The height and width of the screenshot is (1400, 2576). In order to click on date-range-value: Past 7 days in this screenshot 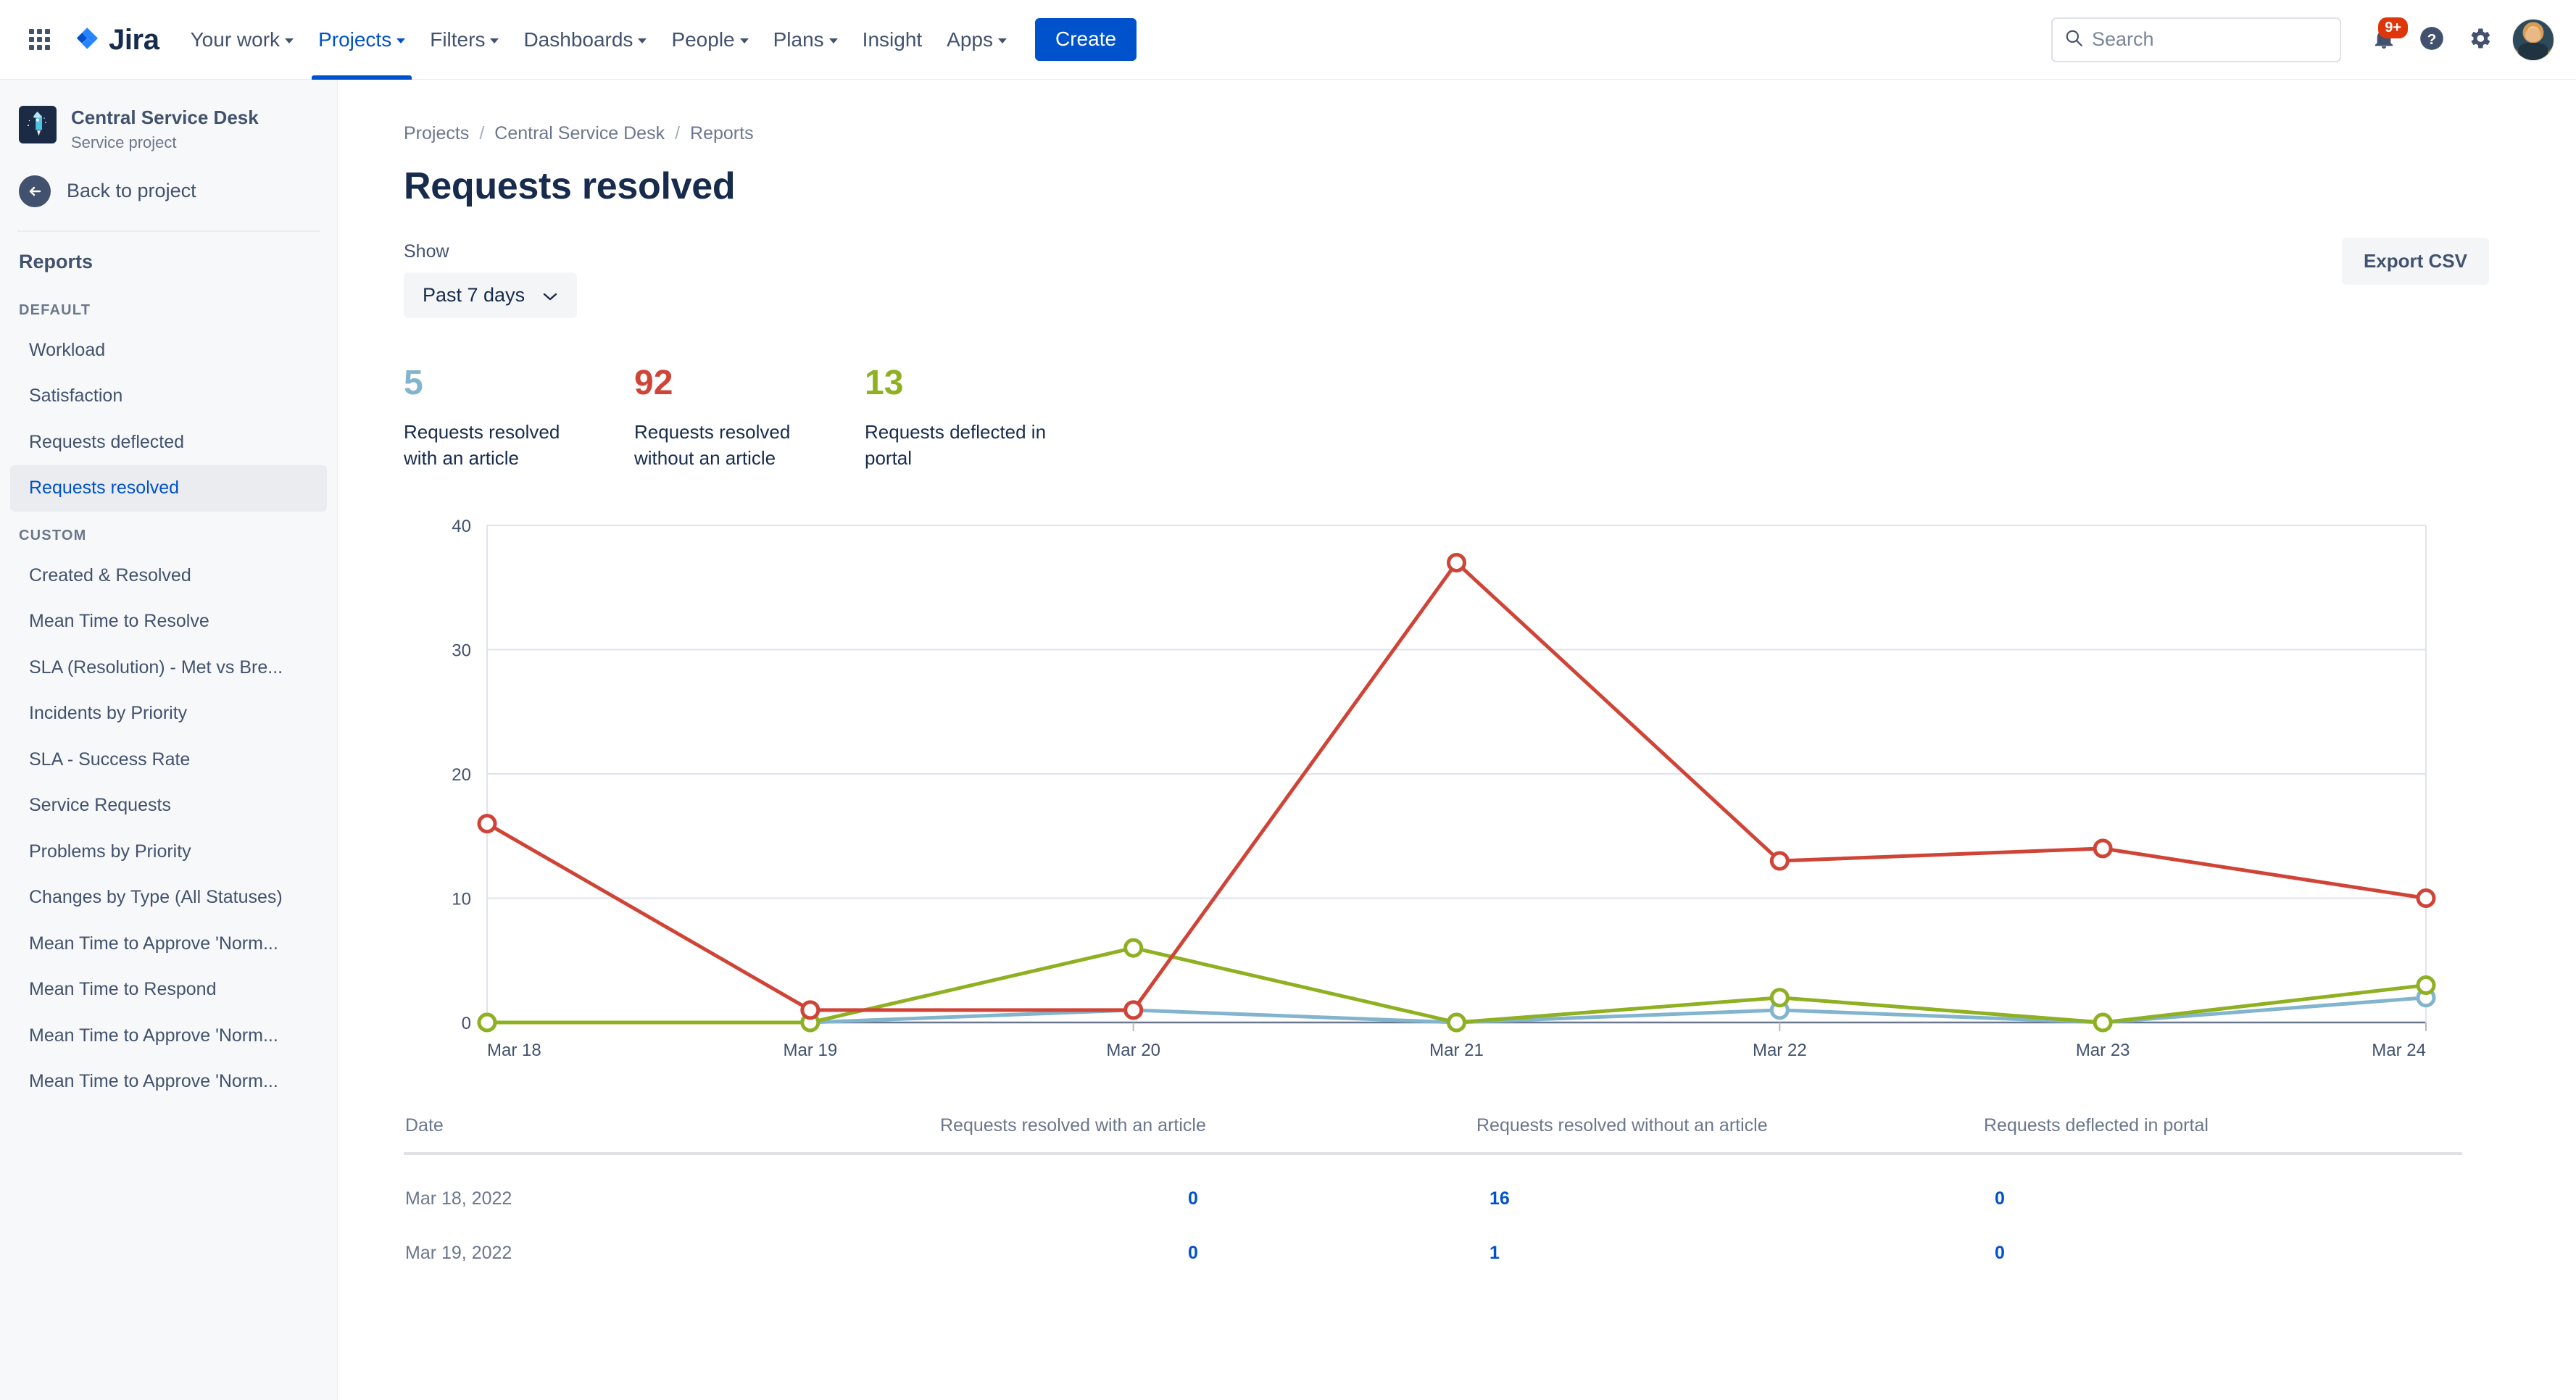, I will do `click(474, 295)`.